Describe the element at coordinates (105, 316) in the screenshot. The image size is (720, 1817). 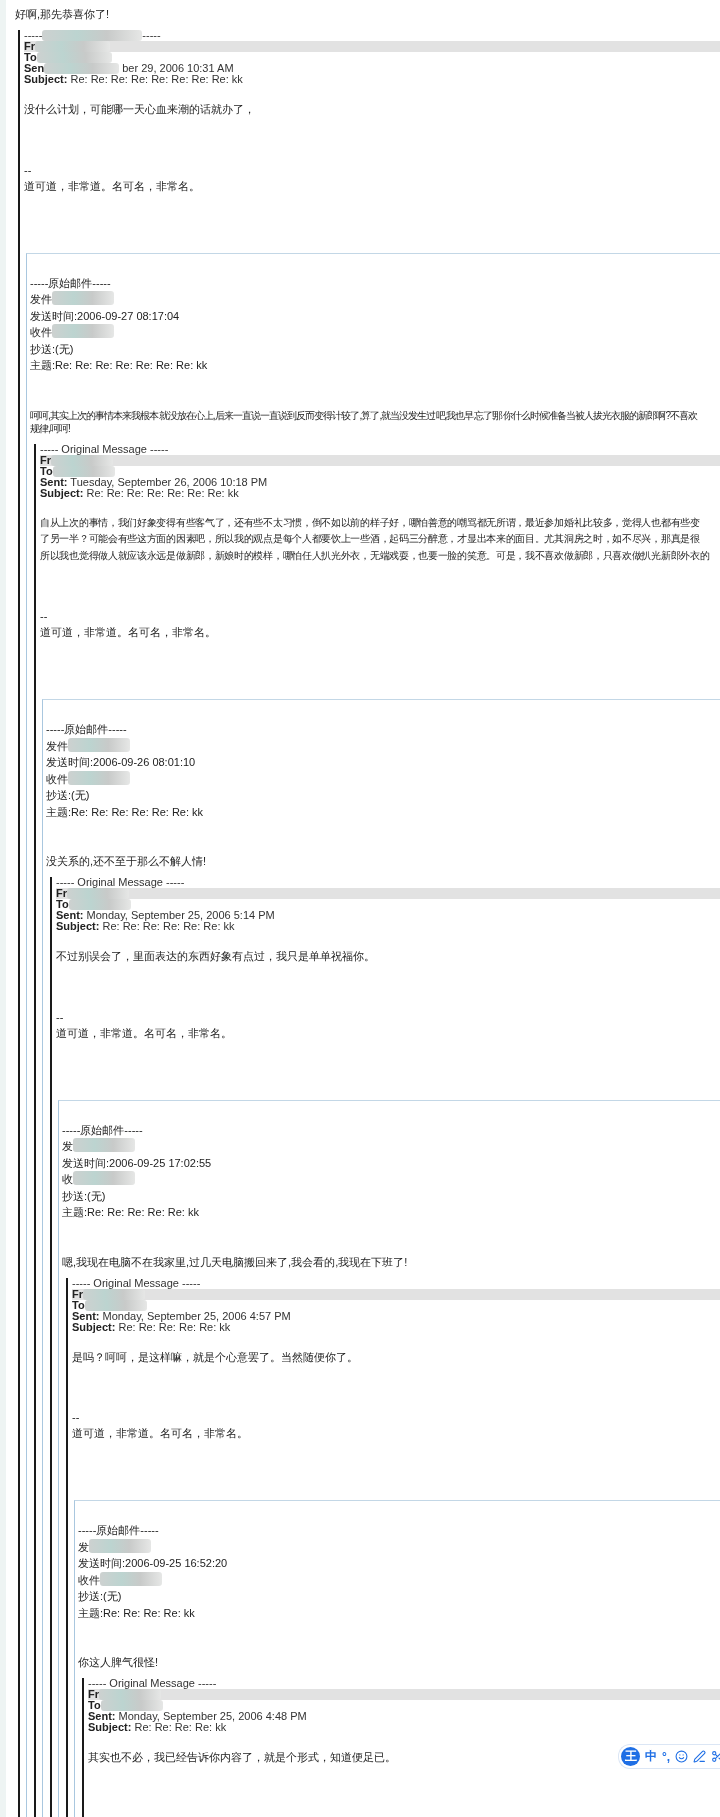
I see `header-line: 发送时间:2006-09-27 08:17:04` at that location.